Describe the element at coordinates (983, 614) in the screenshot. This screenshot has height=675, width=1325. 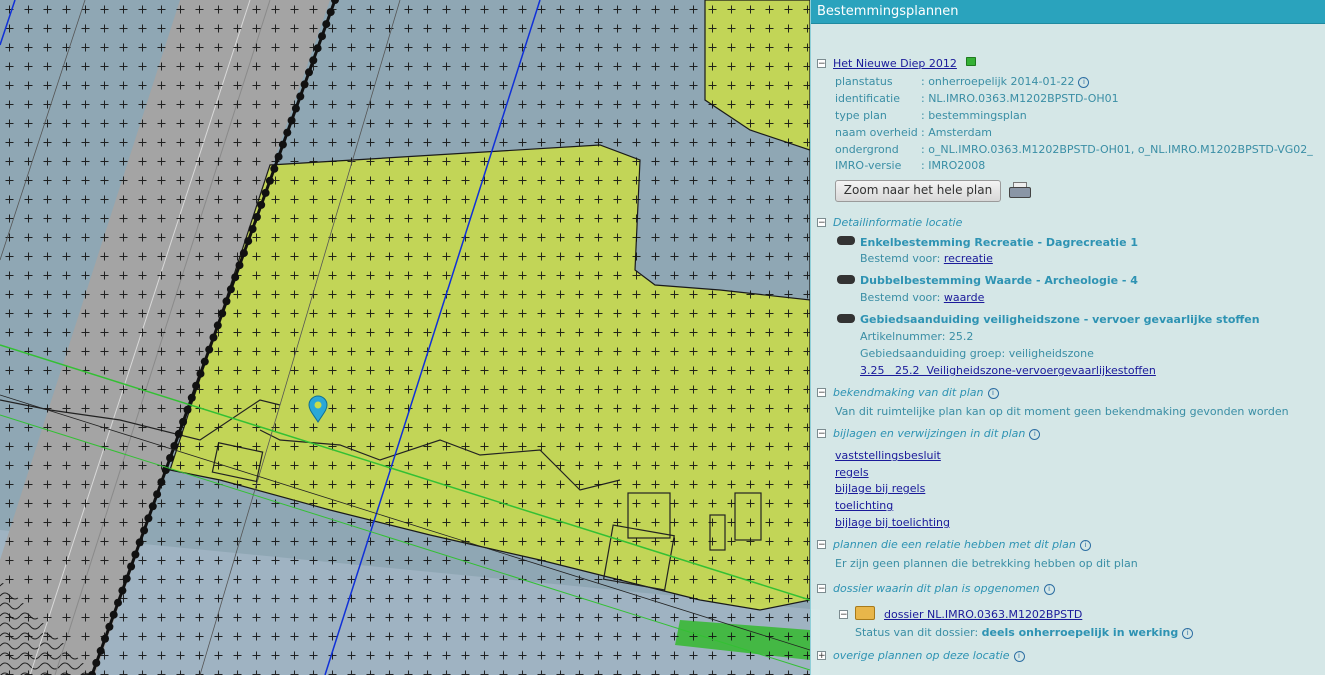
I see `dossier-link: dossier NL.IMRO.0363.M1202BPSTD` at that location.